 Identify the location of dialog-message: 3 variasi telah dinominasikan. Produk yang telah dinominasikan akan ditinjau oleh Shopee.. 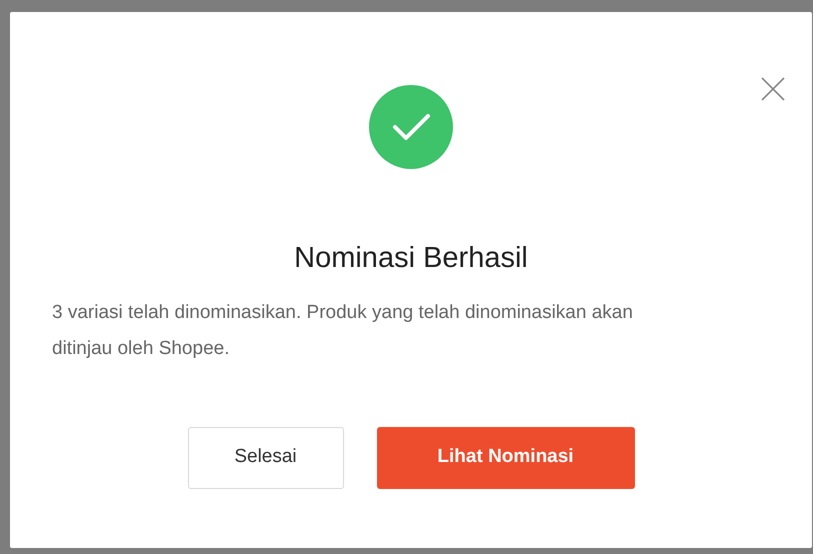
(343, 330).